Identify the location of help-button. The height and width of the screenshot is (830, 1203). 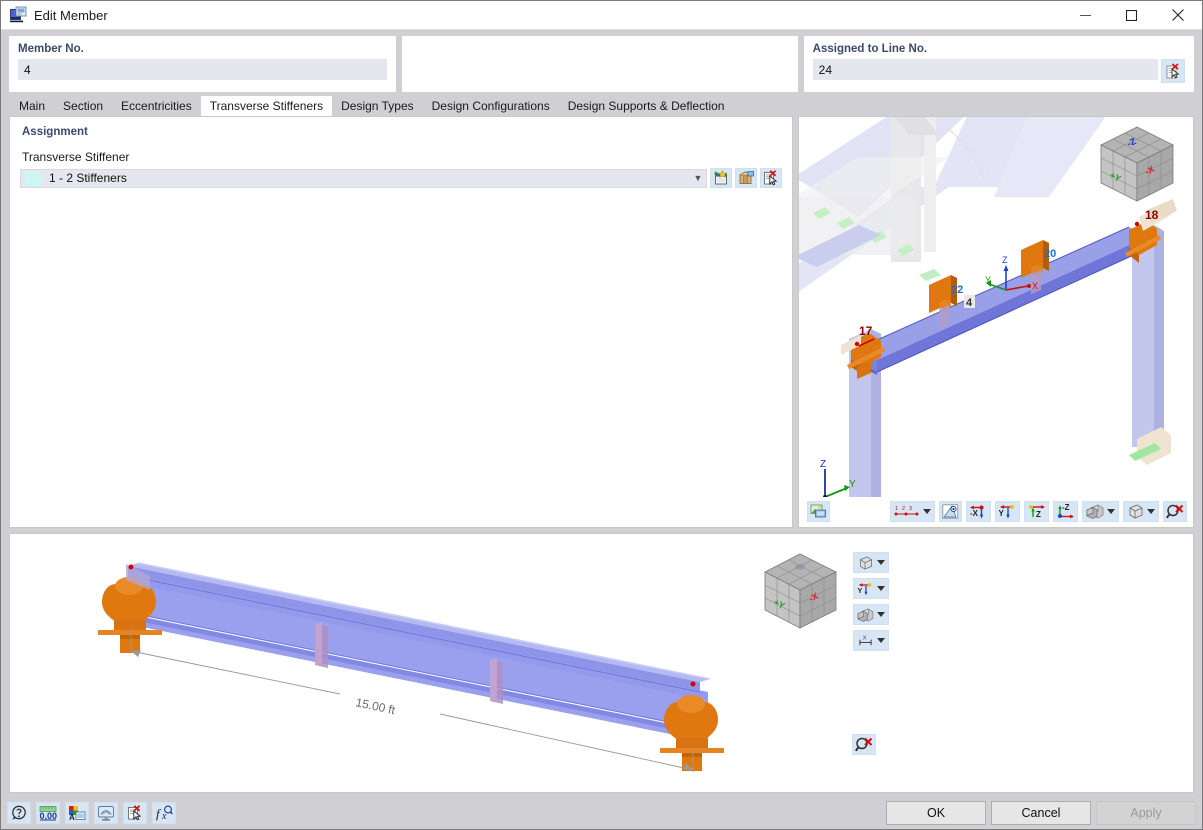
(19, 813).